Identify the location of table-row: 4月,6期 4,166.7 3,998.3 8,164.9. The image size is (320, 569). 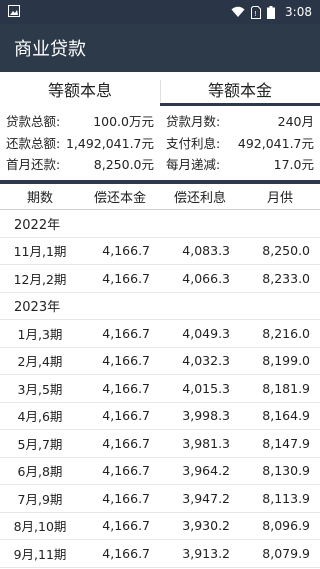
(160, 416).